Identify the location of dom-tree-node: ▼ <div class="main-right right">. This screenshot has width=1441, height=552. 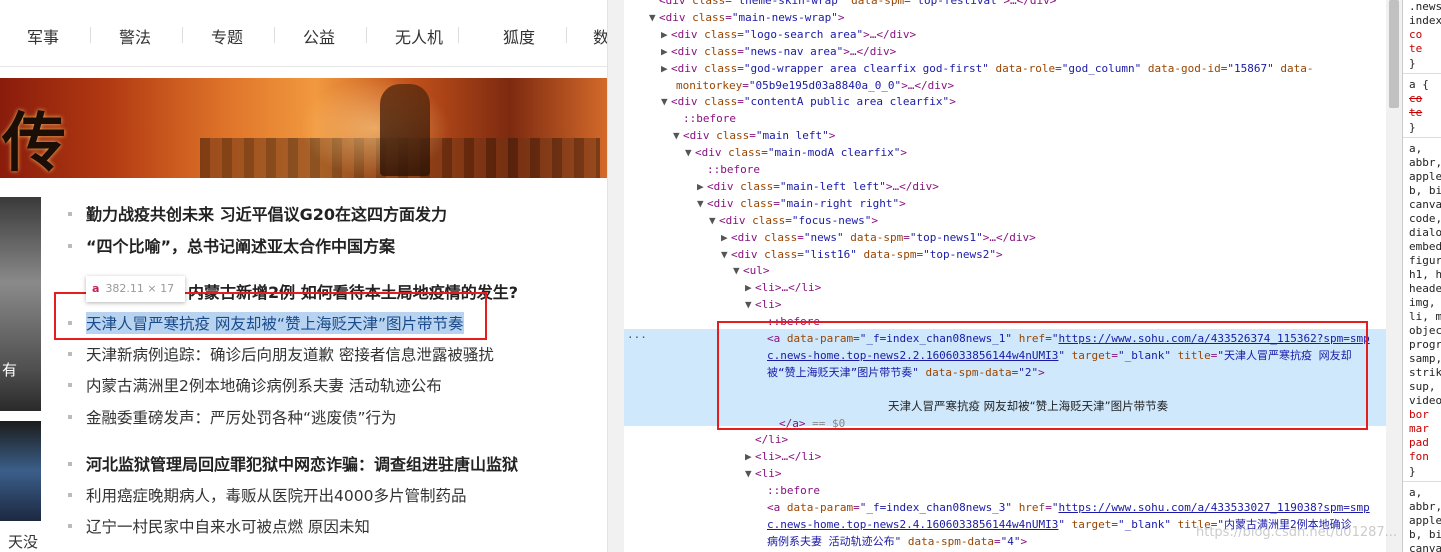
(1041, 203).